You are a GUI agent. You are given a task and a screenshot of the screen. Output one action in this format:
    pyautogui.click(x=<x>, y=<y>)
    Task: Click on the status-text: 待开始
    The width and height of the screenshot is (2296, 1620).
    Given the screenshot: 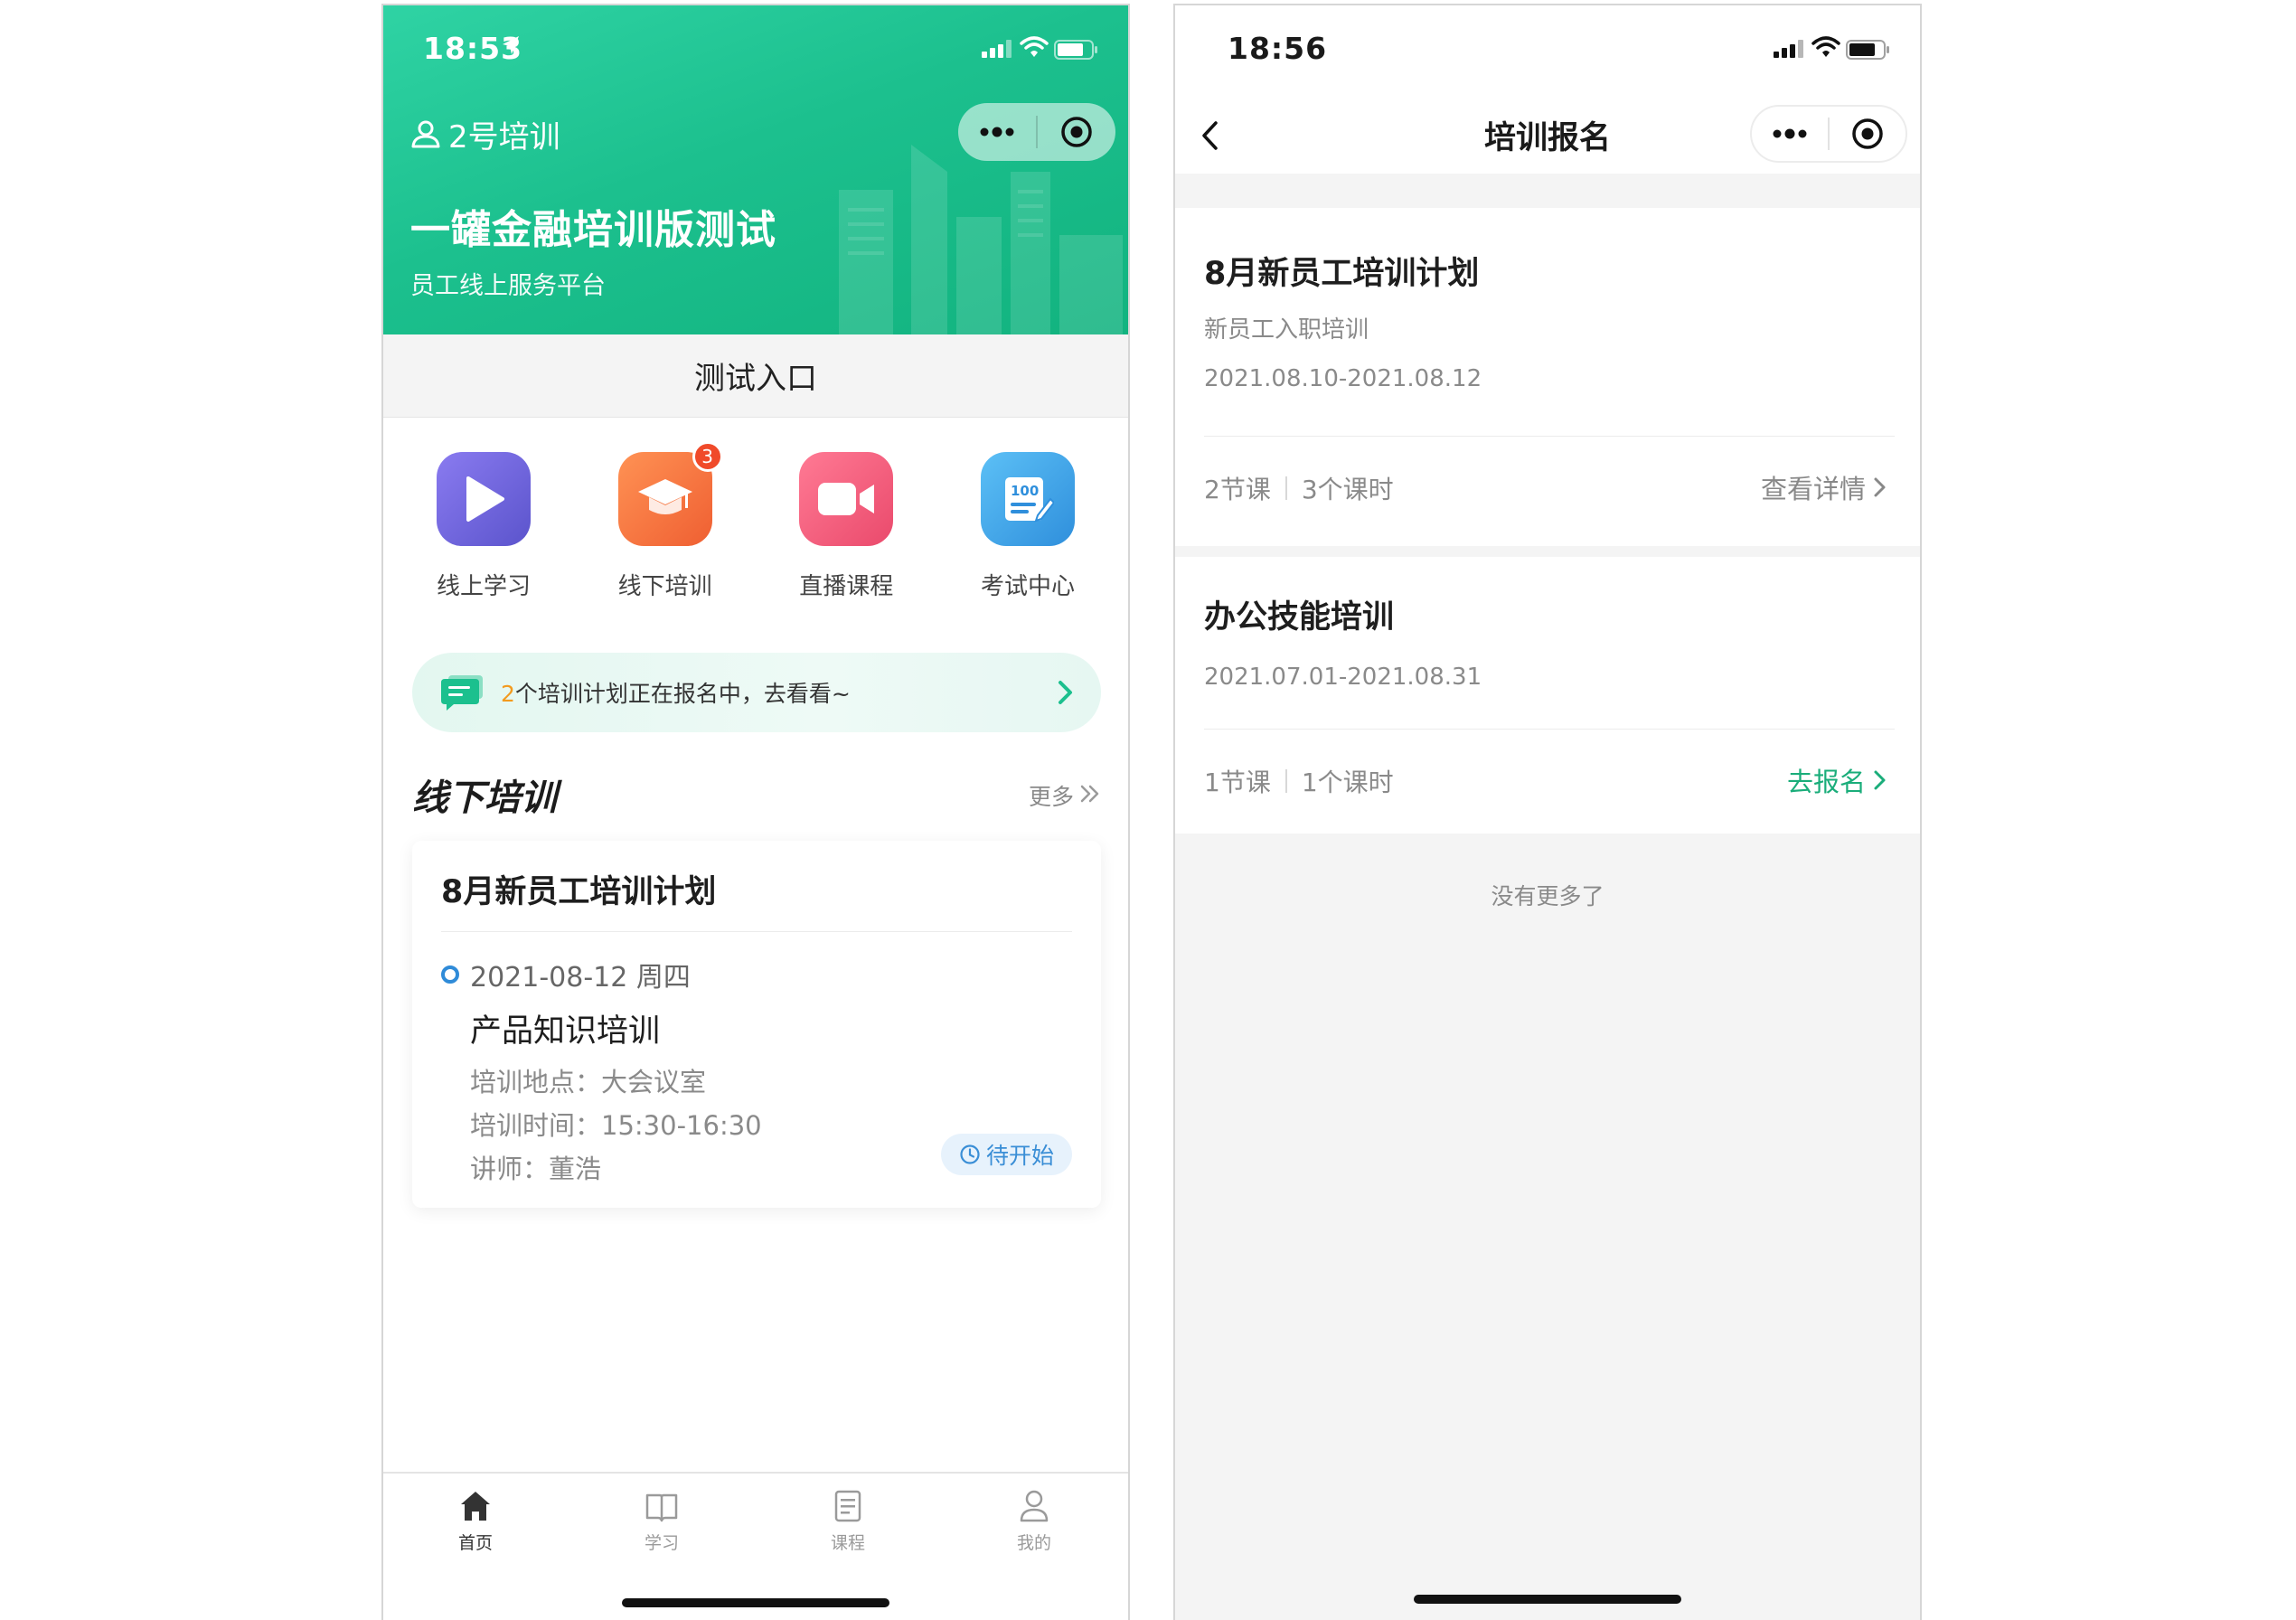 What is the action you would take?
    pyautogui.click(x=1019, y=1156)
    